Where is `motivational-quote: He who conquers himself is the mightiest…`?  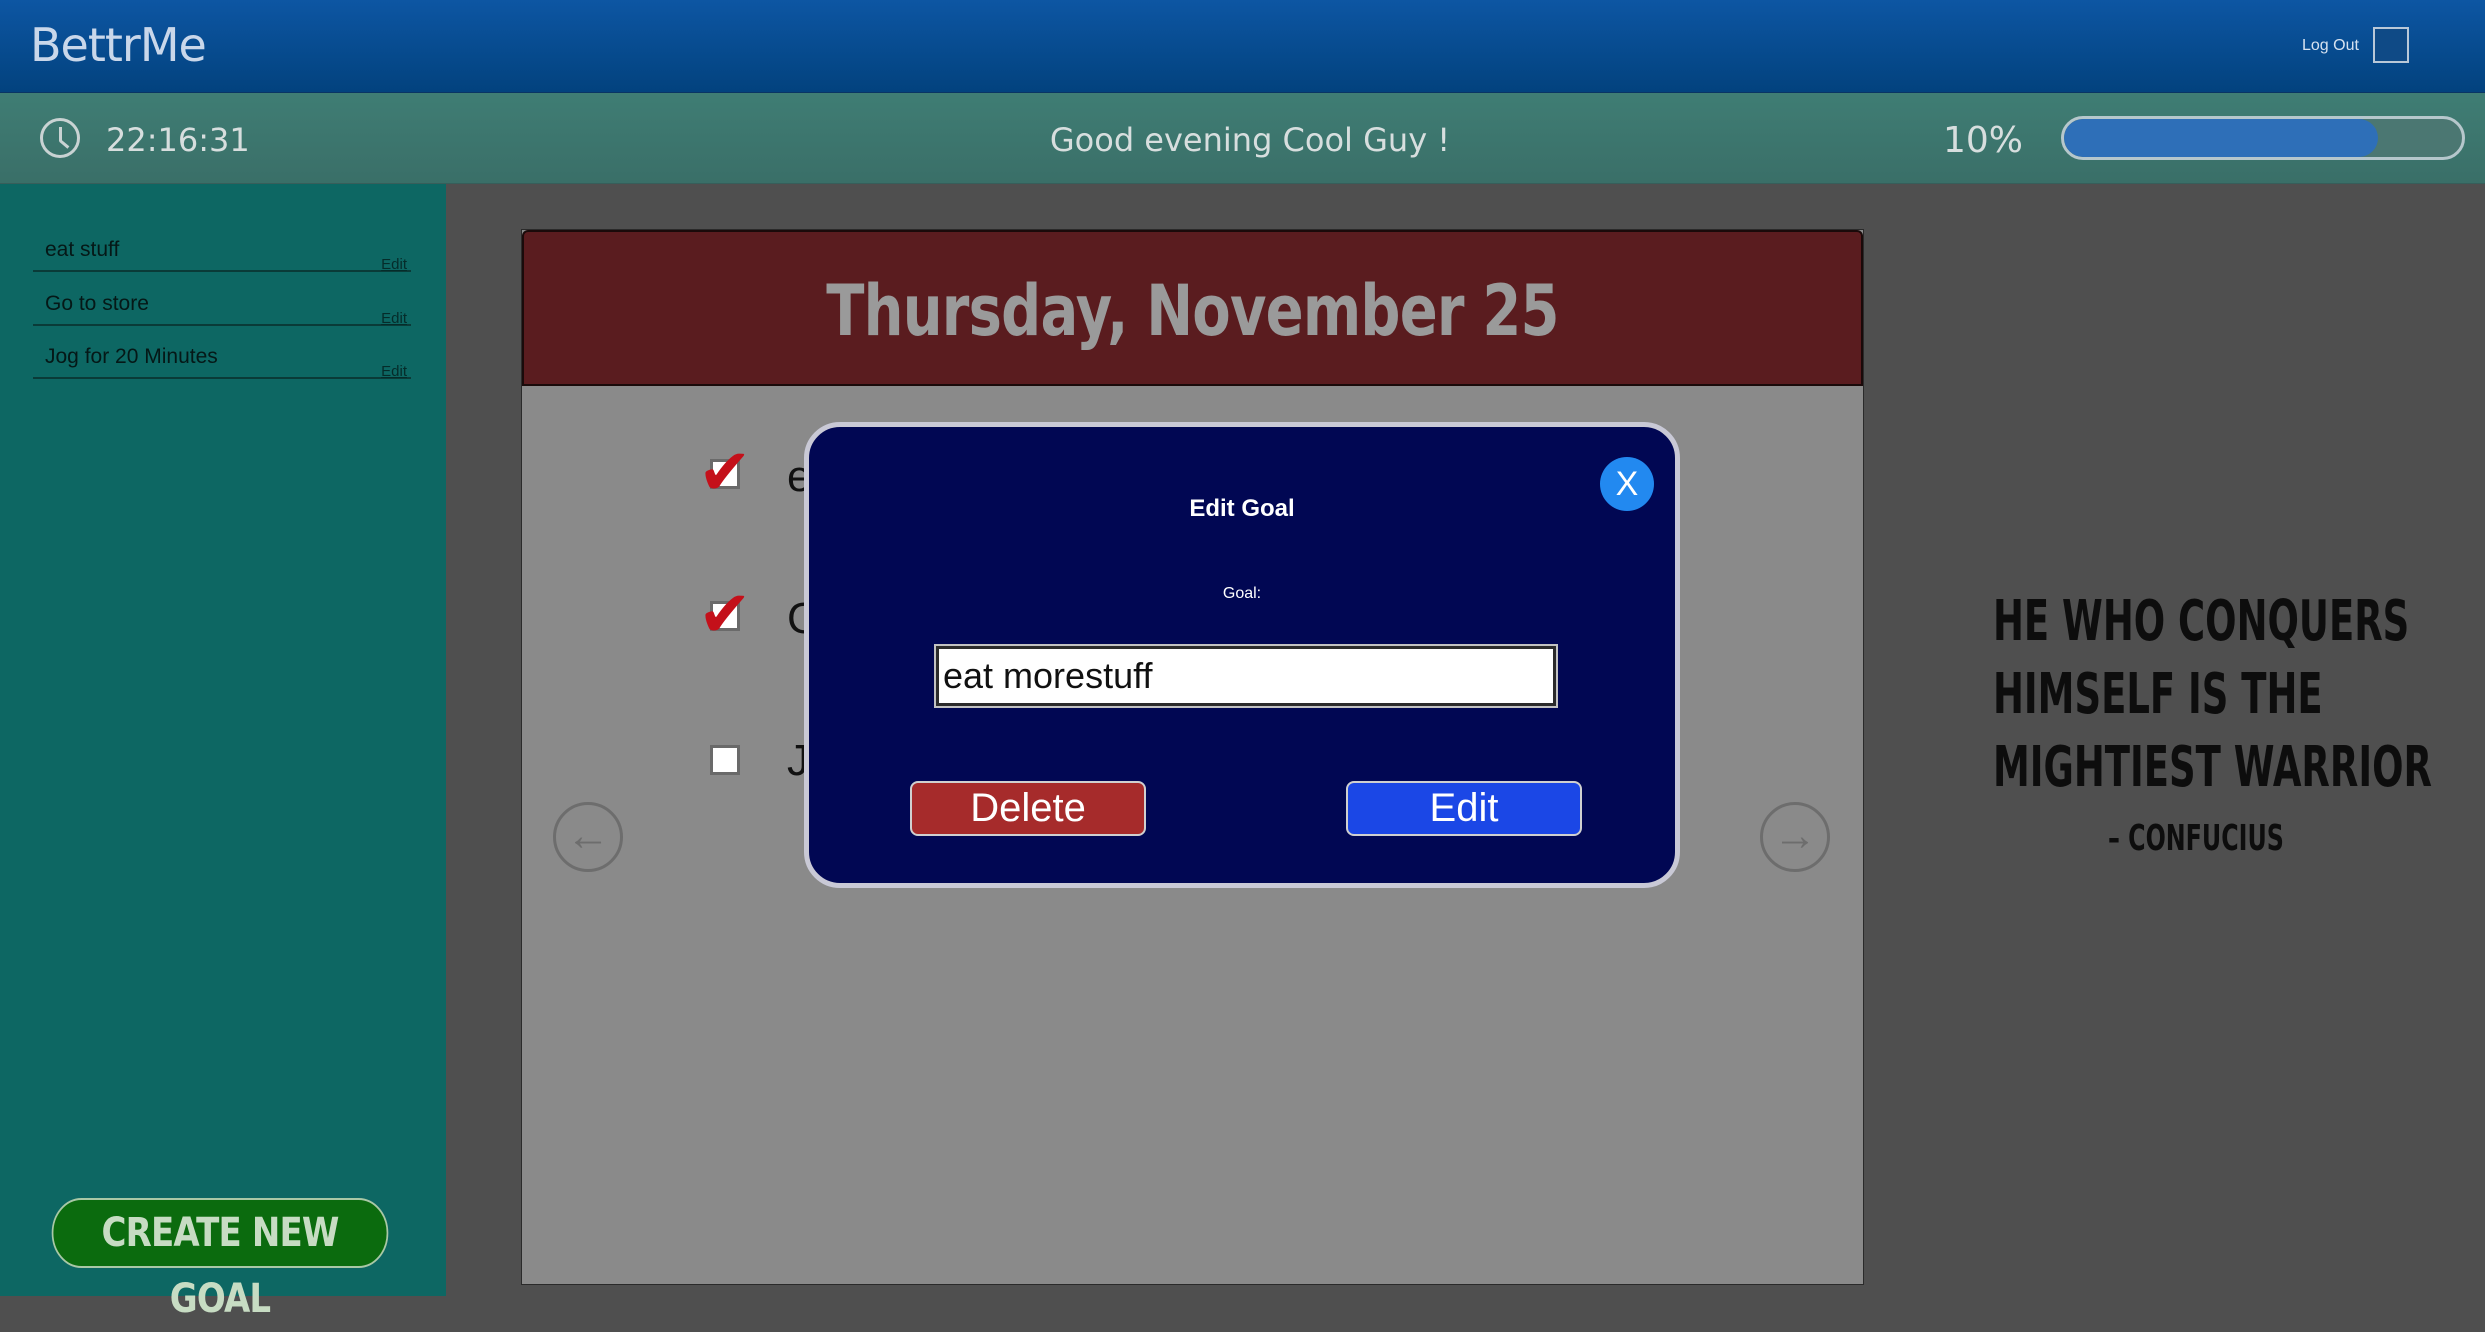
motivational-quote: He who conquers himself is the mightiest… is located at coordinates (2212, 694).